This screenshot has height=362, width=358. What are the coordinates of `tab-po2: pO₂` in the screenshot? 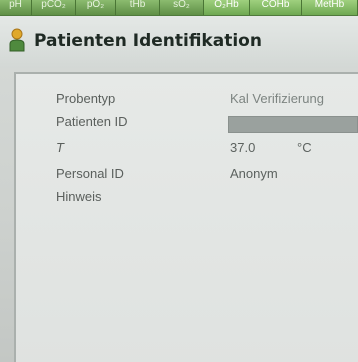 It's located at (96, 7).